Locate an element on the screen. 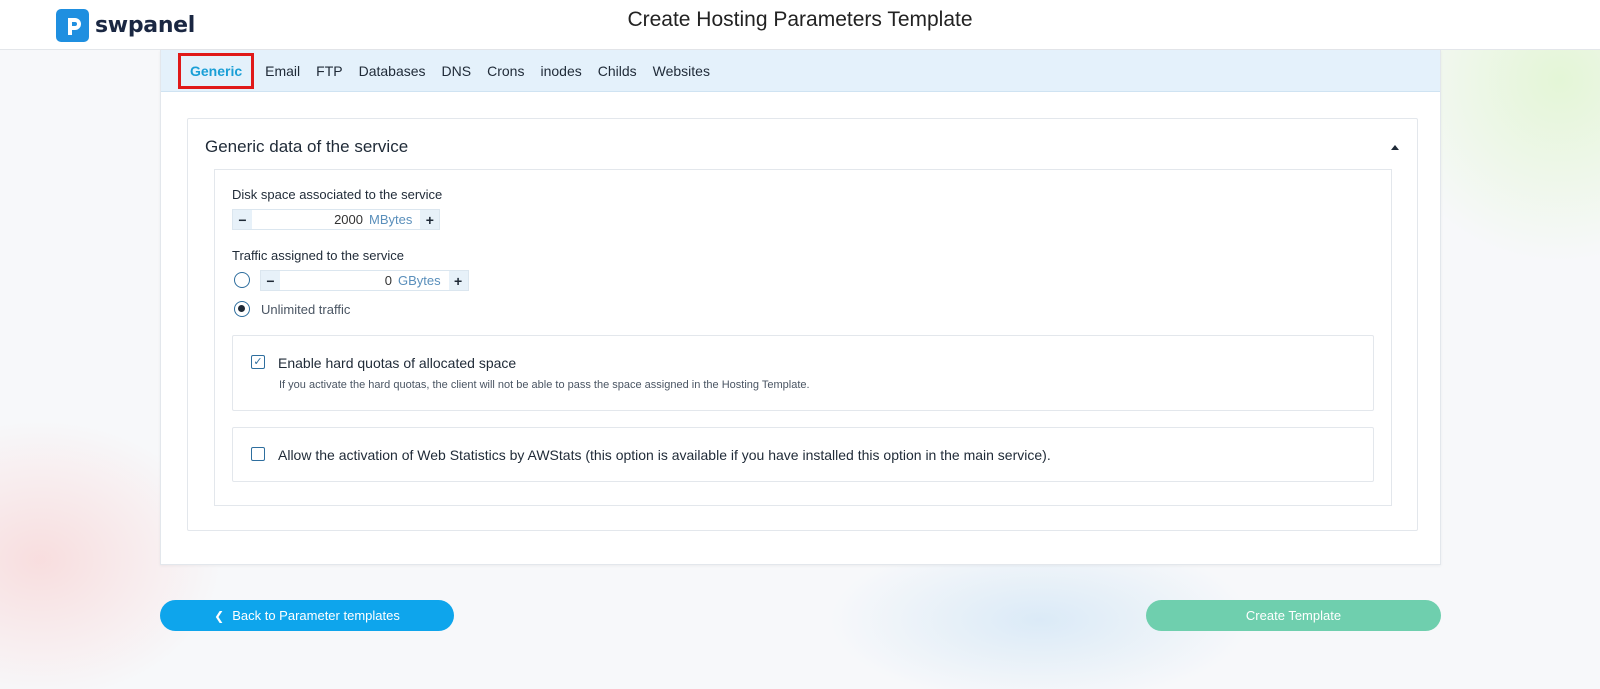 Image resolution: width=1600 pixels, height=689 pixels. tab-generic: Generic is located at coordinates (216, 71).